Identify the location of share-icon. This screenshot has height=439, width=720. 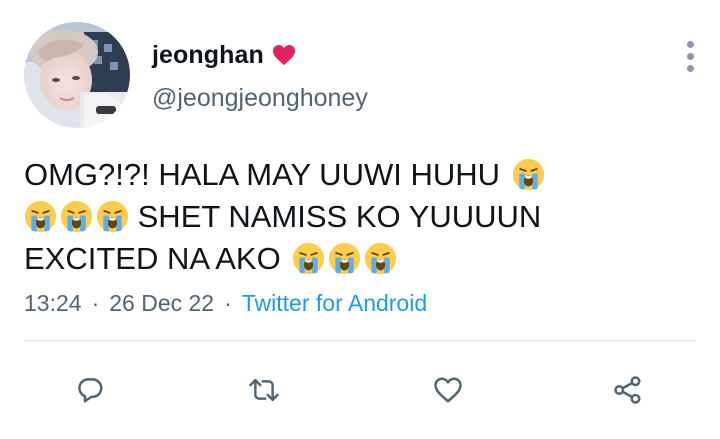
(627, 390).